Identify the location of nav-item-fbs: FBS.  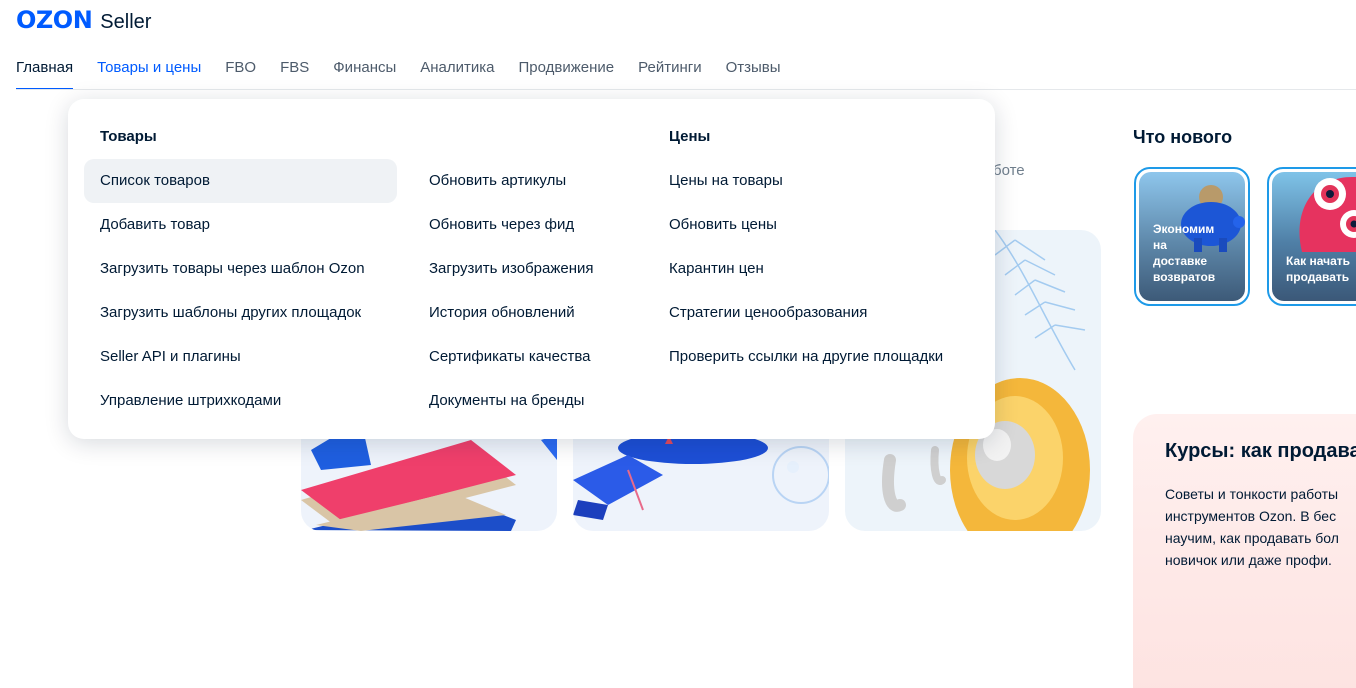
(294, 71).